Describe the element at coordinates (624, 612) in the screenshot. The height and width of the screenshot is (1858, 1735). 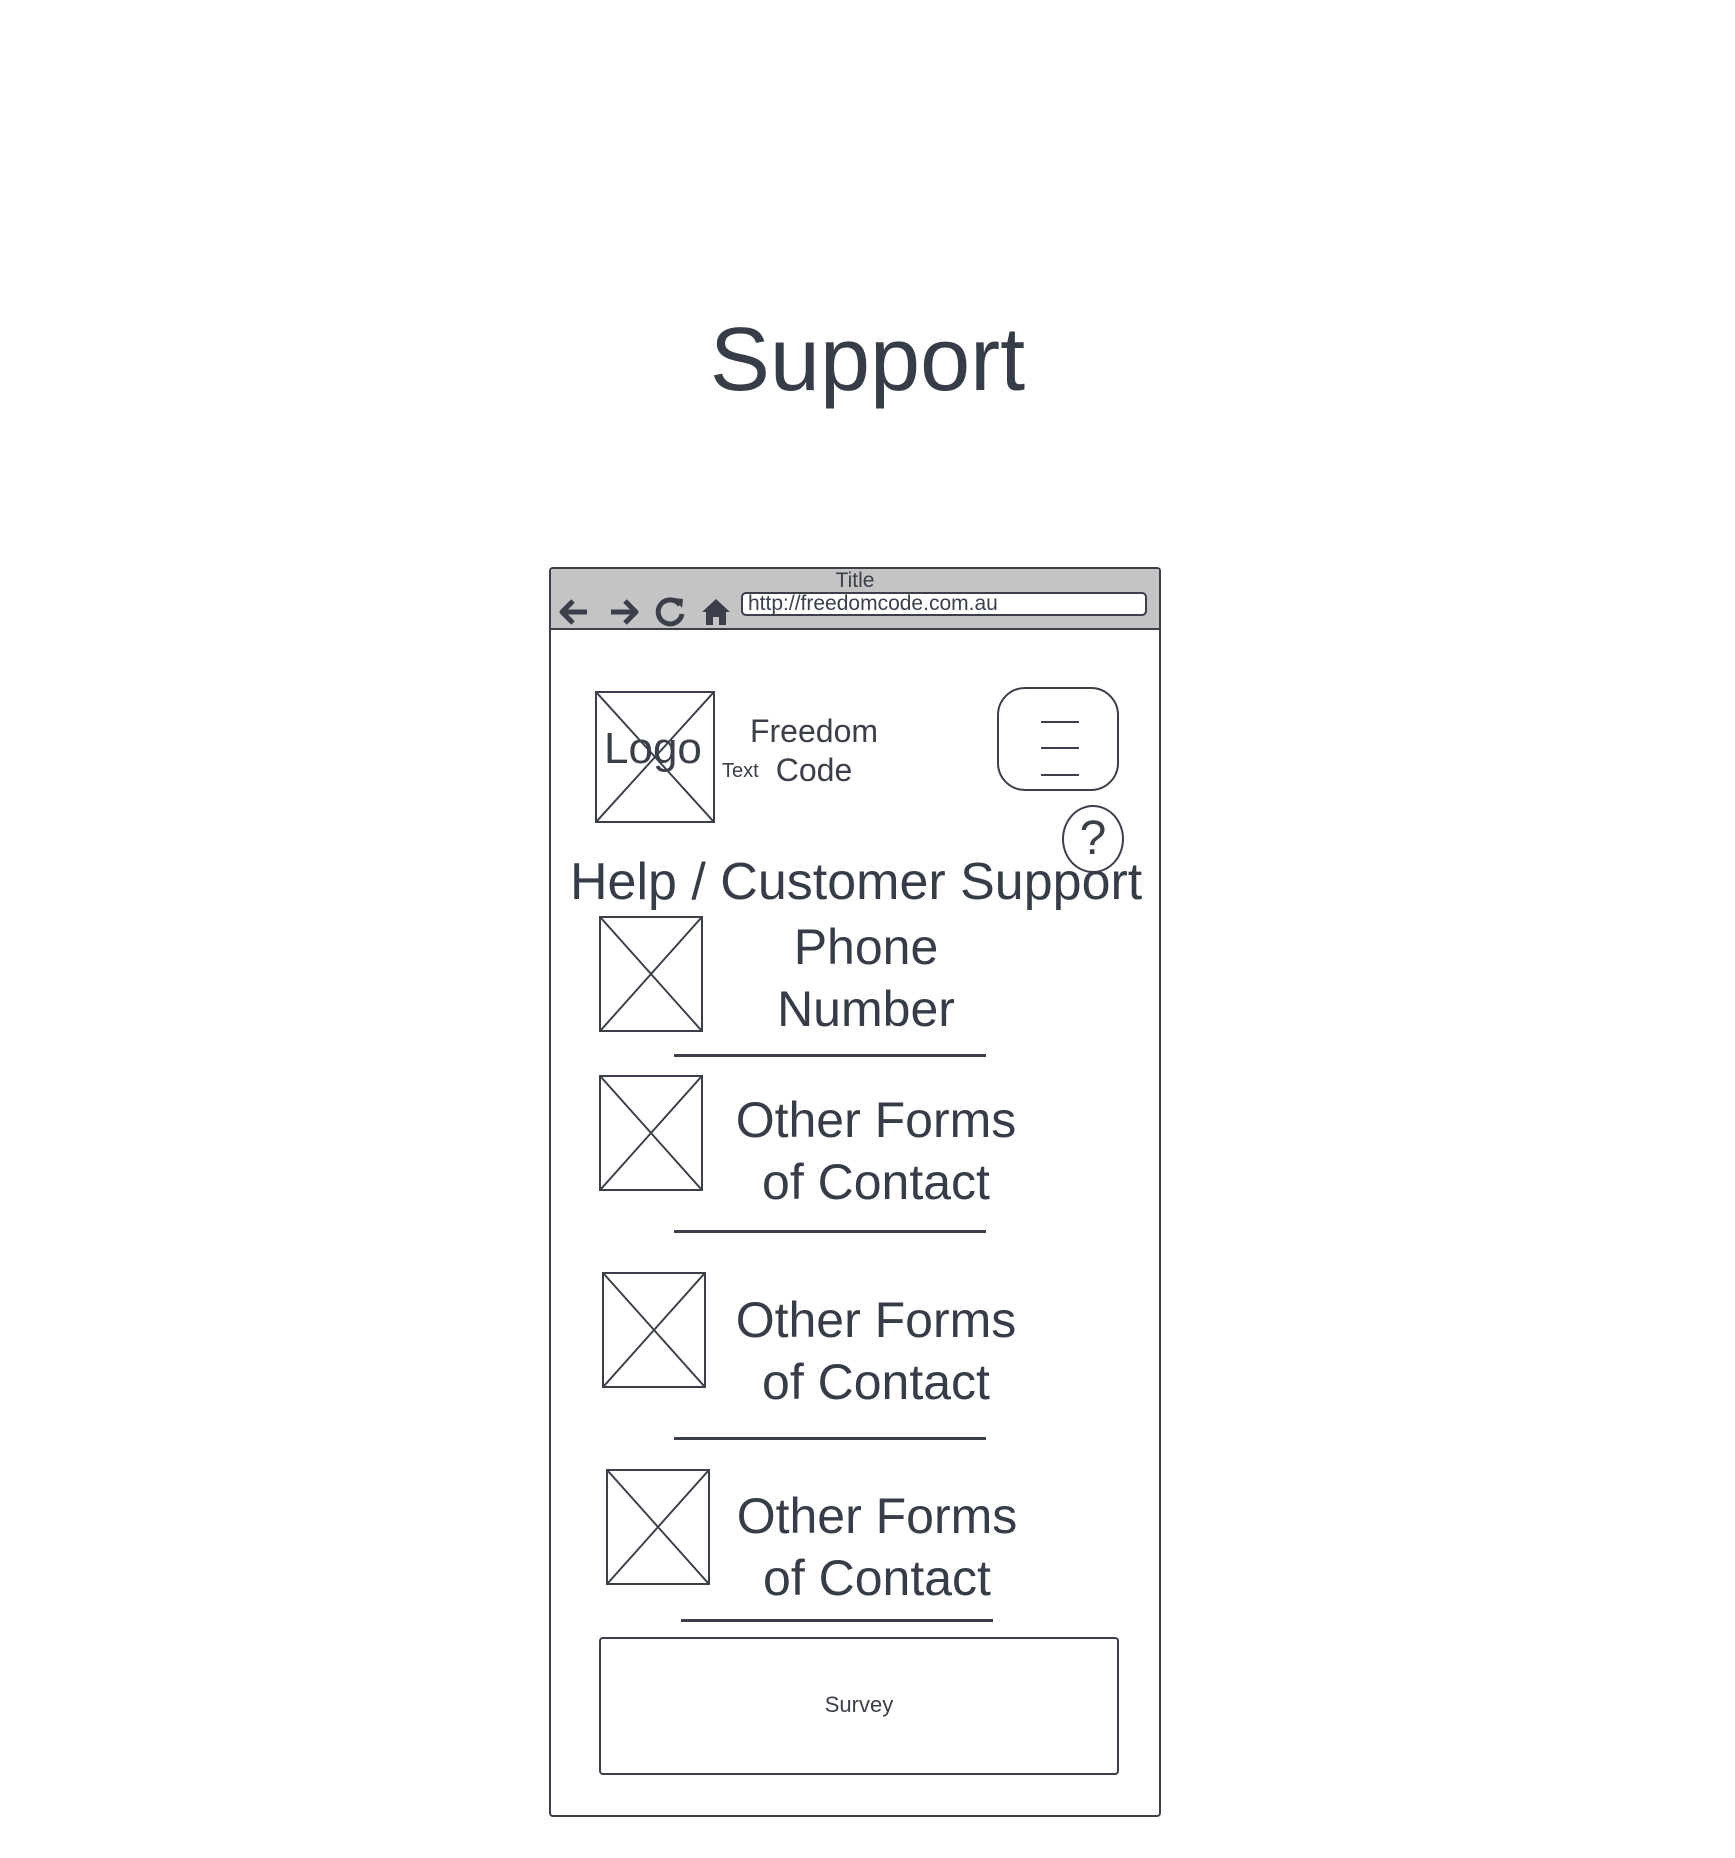
I see `forward-arrow-icon` at that location.